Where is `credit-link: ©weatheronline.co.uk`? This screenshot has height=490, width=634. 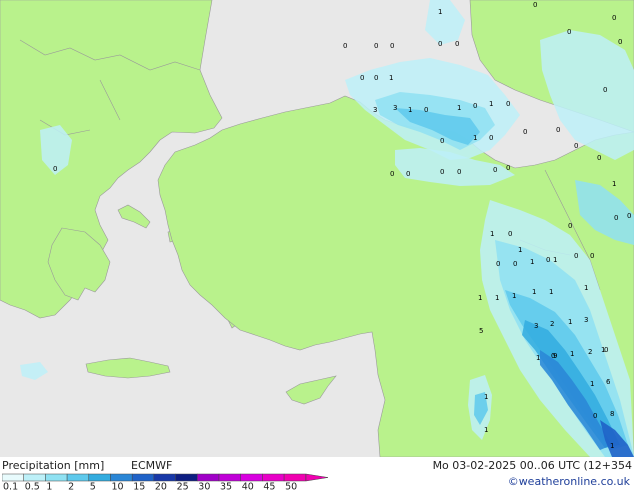 credit-link: ©weatheronline.co.uk is located at coordinates (569, 481).